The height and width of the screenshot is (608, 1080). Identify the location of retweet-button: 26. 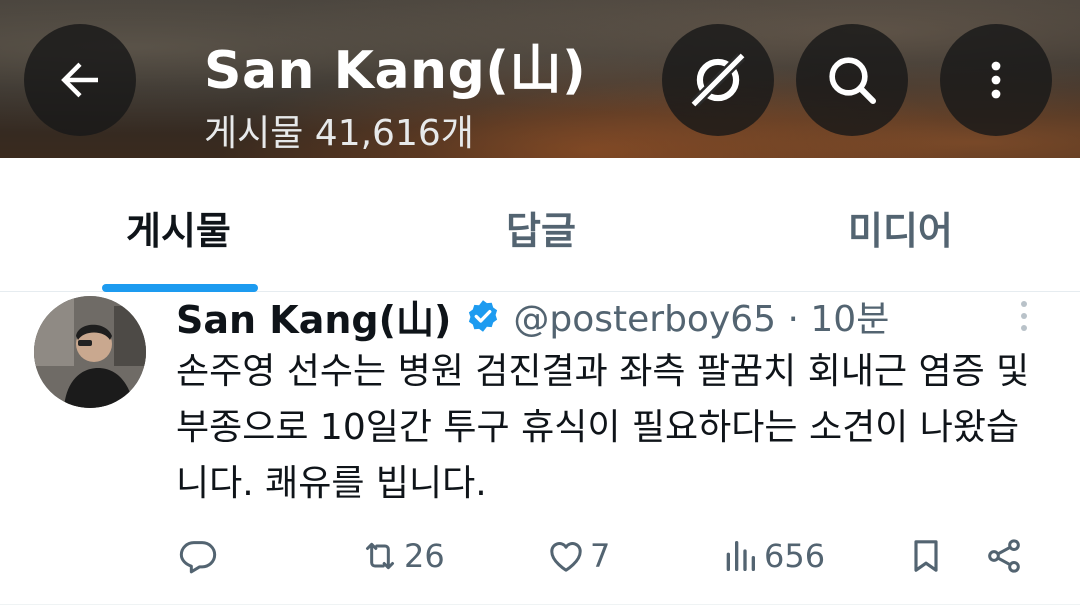
(402, 556).